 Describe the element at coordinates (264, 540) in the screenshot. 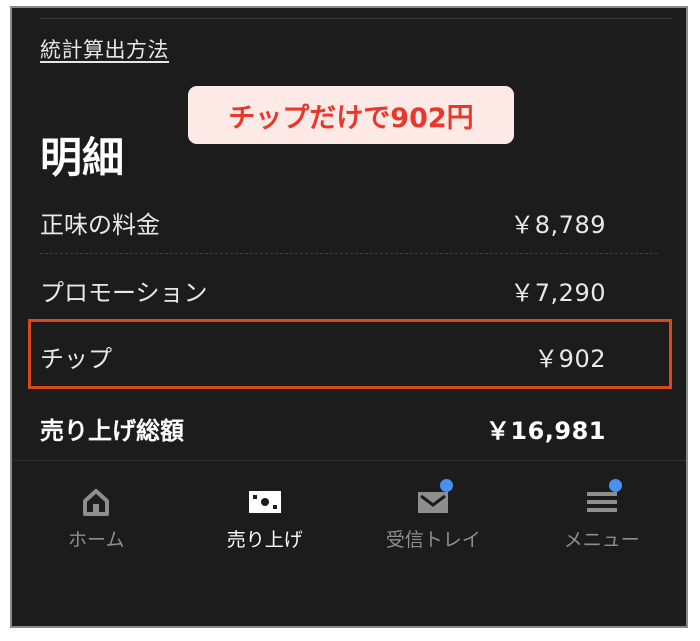

I see `nav-label: 売り上げ` at that location.